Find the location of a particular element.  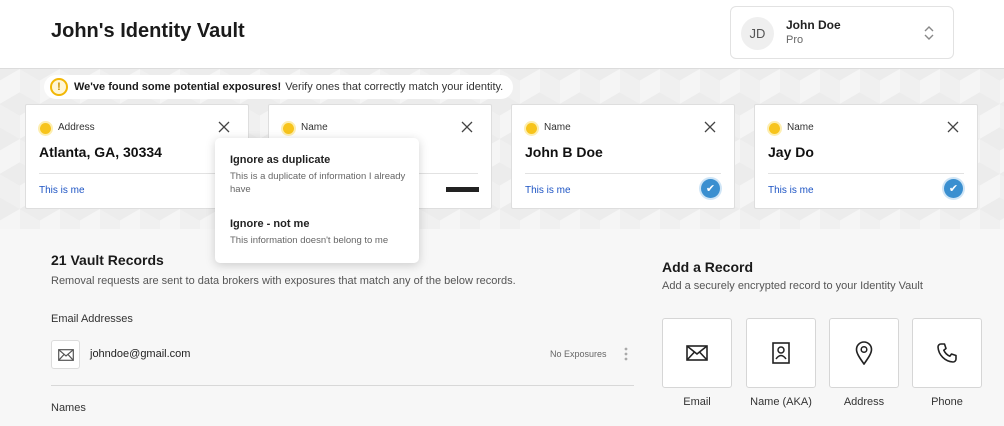

add-email-button is located at coordinates (697, 353).